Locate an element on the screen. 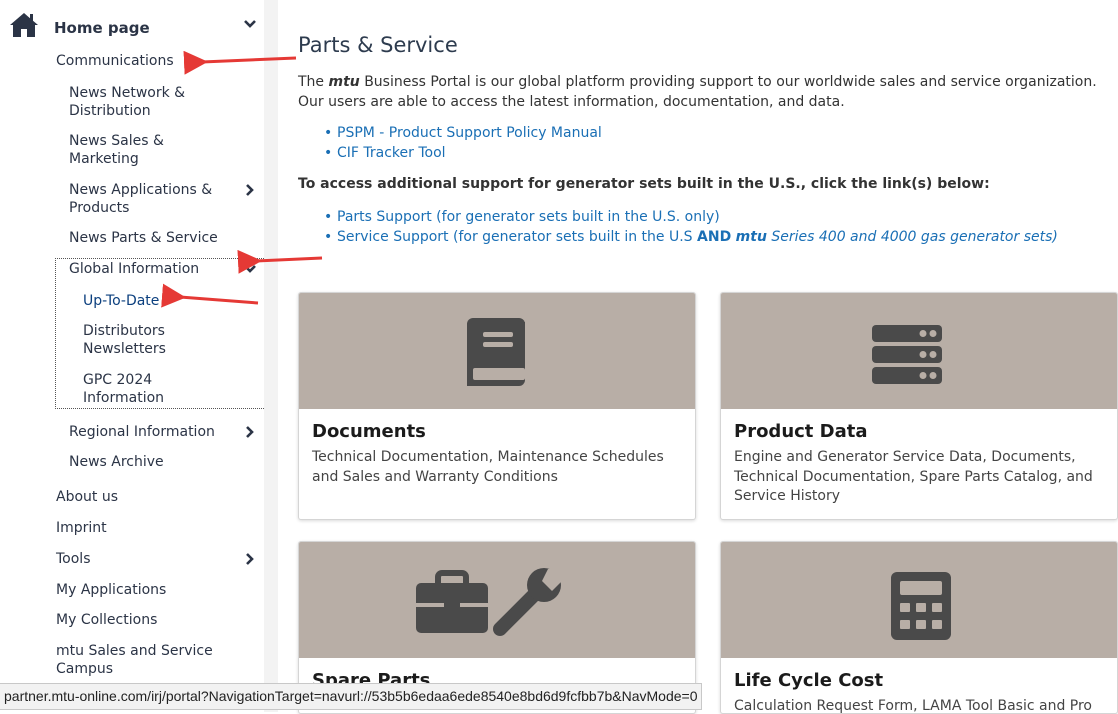 This screenshot has width=1118, height=714. sidebar-divider is located at coordinates (271, 356).